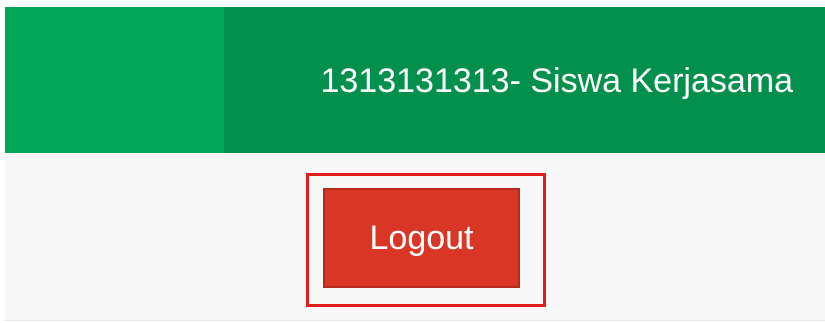 The height and width of the screenshot is (323, 825). I want to click on logout-button: Logout, so click(421, 238).